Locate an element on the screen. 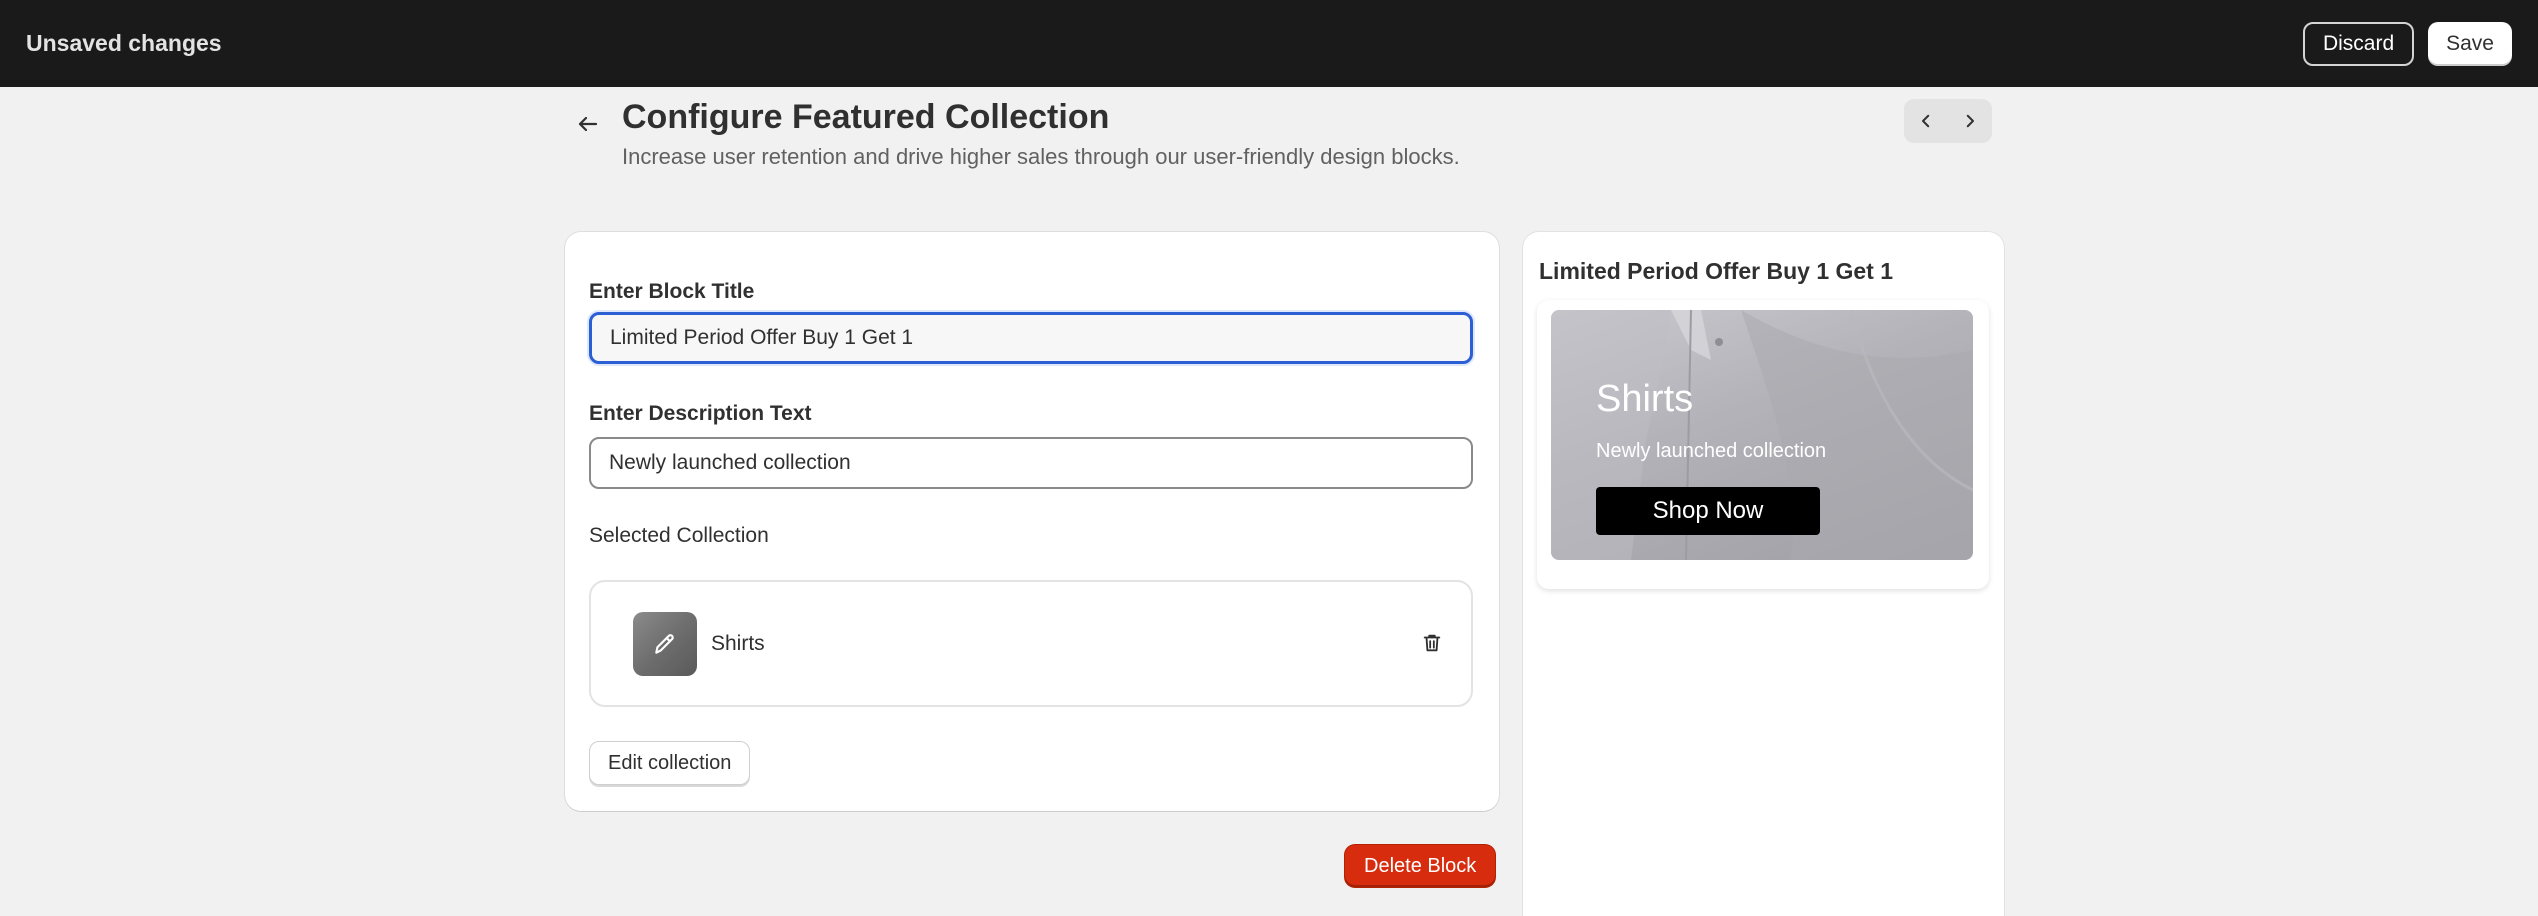 Image resolution: width=2538 pixels, height=916 pixels. shop-now-button: Shop Now is located at coordinates (1708, 511).